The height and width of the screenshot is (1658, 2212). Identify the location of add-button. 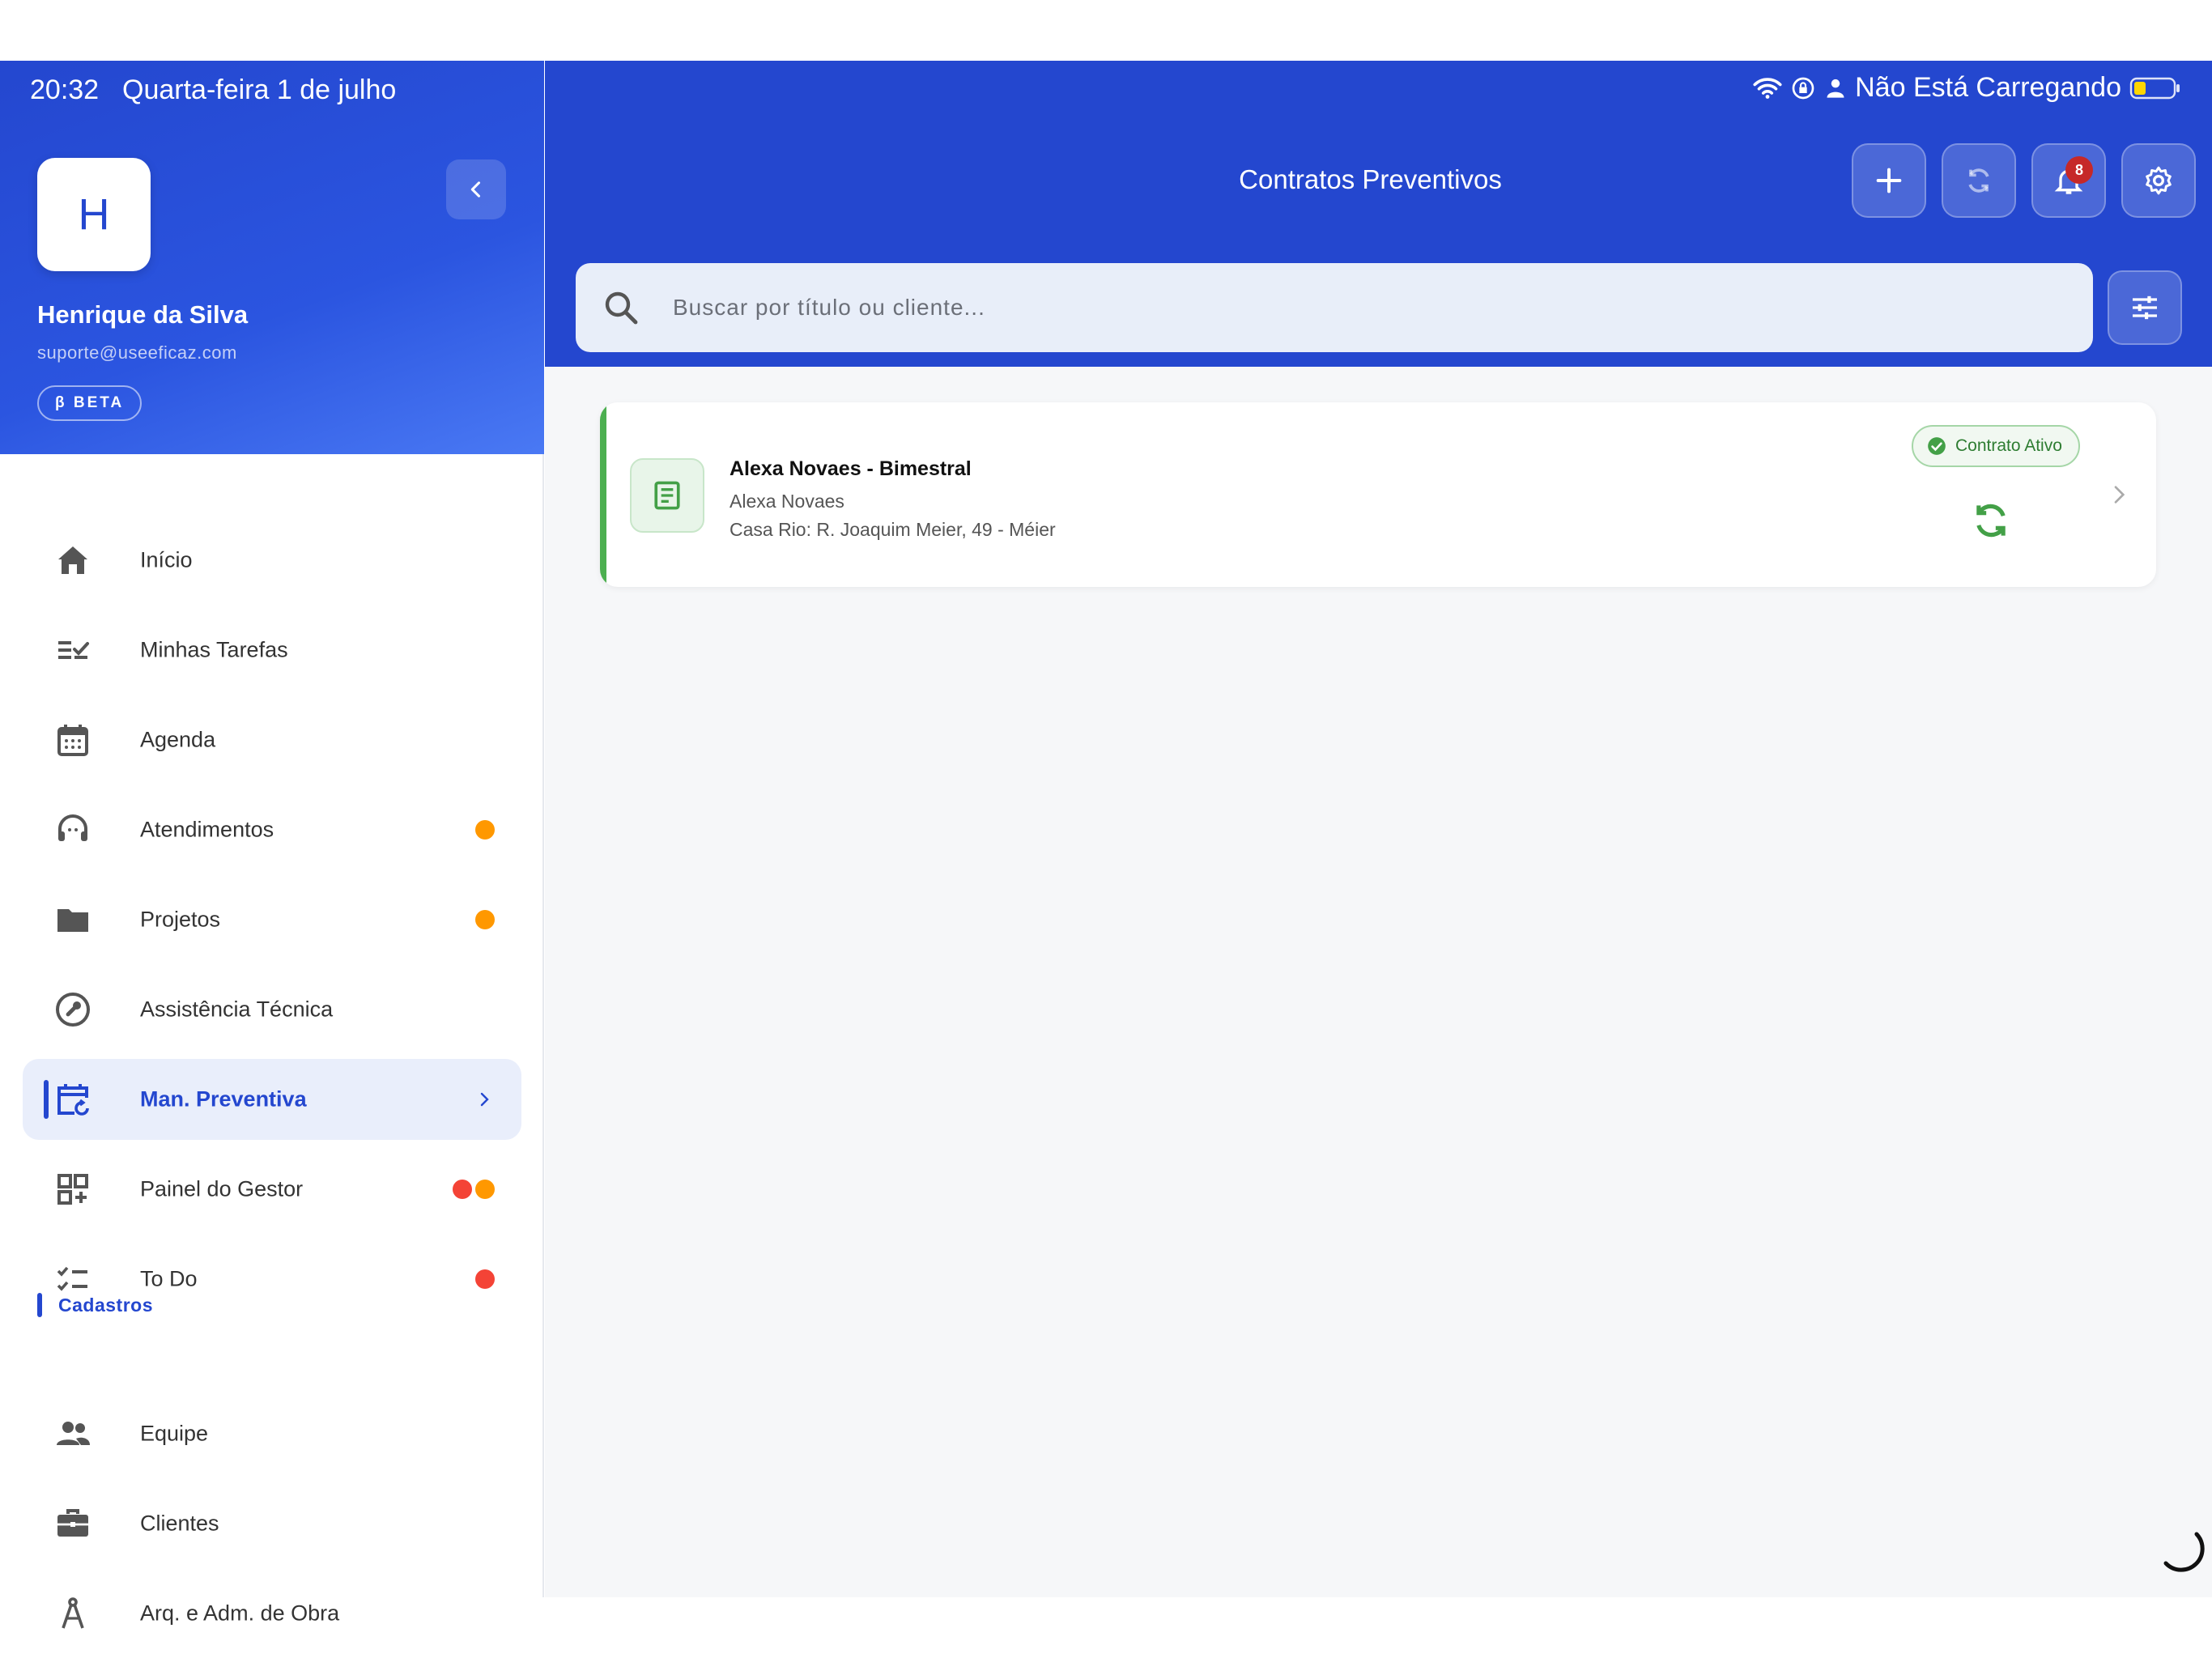
(1889, 180).